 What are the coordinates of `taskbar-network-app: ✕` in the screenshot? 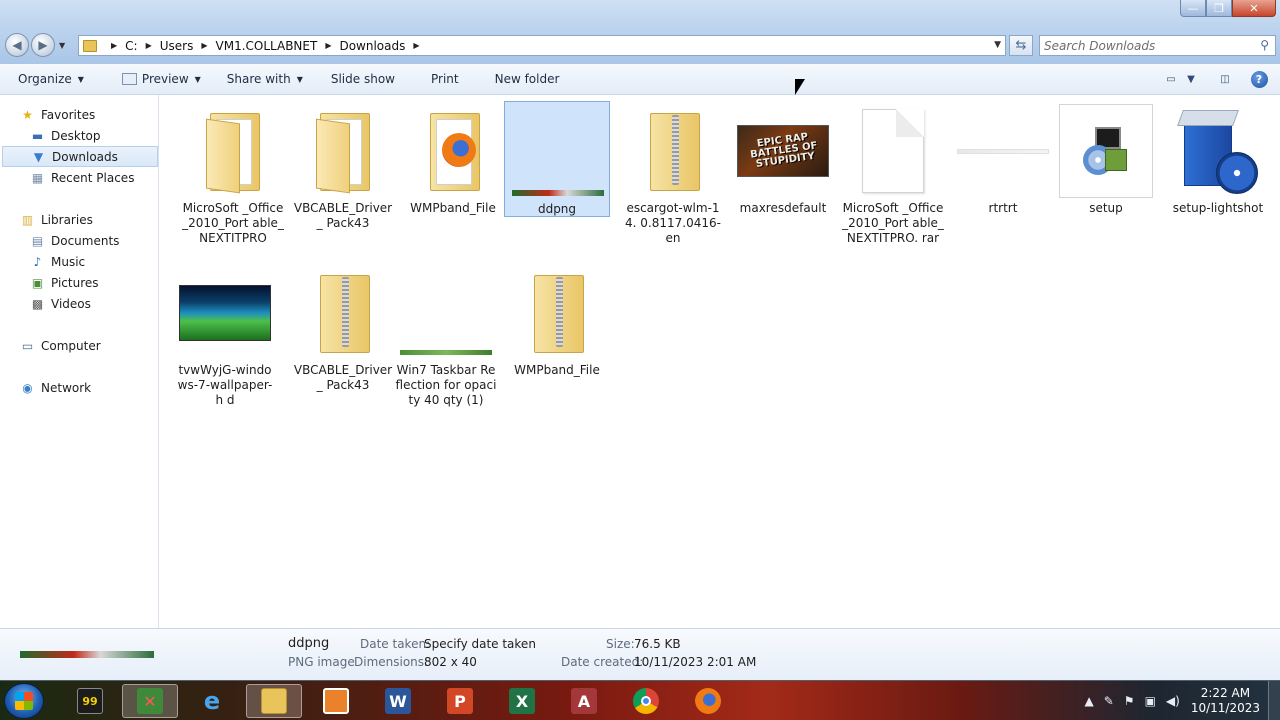 It's located at (150, 701).